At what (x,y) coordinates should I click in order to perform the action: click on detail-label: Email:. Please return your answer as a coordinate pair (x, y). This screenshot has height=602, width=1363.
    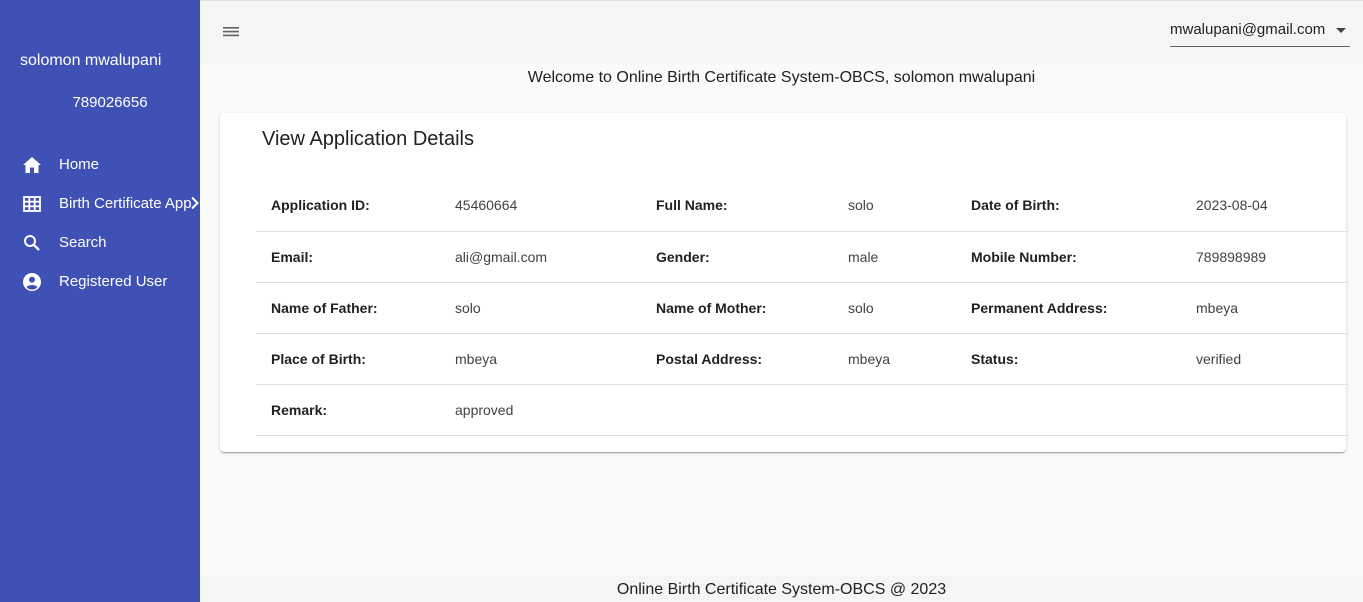
    Looking at the image, I should click on (355, 257).